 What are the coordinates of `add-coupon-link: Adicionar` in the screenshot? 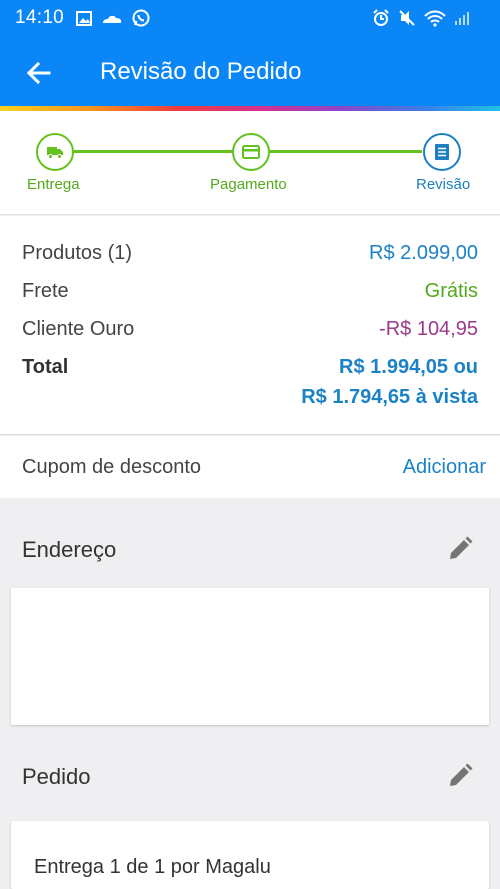 It's located at (444, 467).